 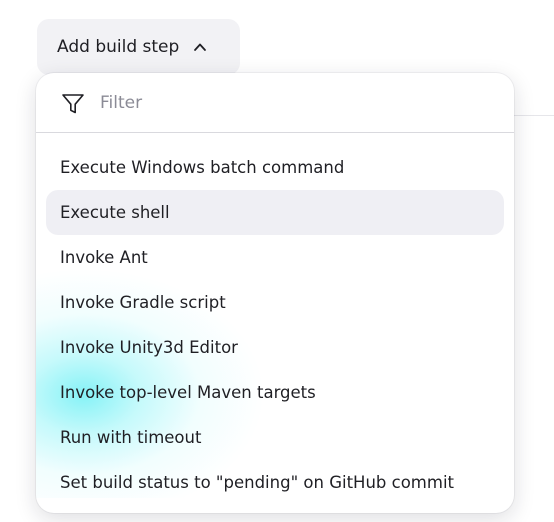 I want to click on menu-item-execute-shell: Execute shell, so click(x=275, y=212).